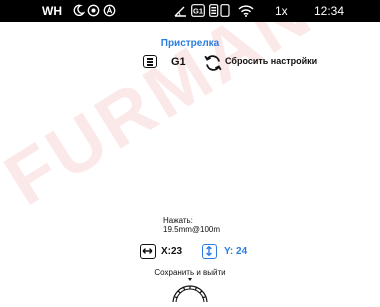  I want to click on click-step-value: 19.5mm@100m, so click(192, 229).